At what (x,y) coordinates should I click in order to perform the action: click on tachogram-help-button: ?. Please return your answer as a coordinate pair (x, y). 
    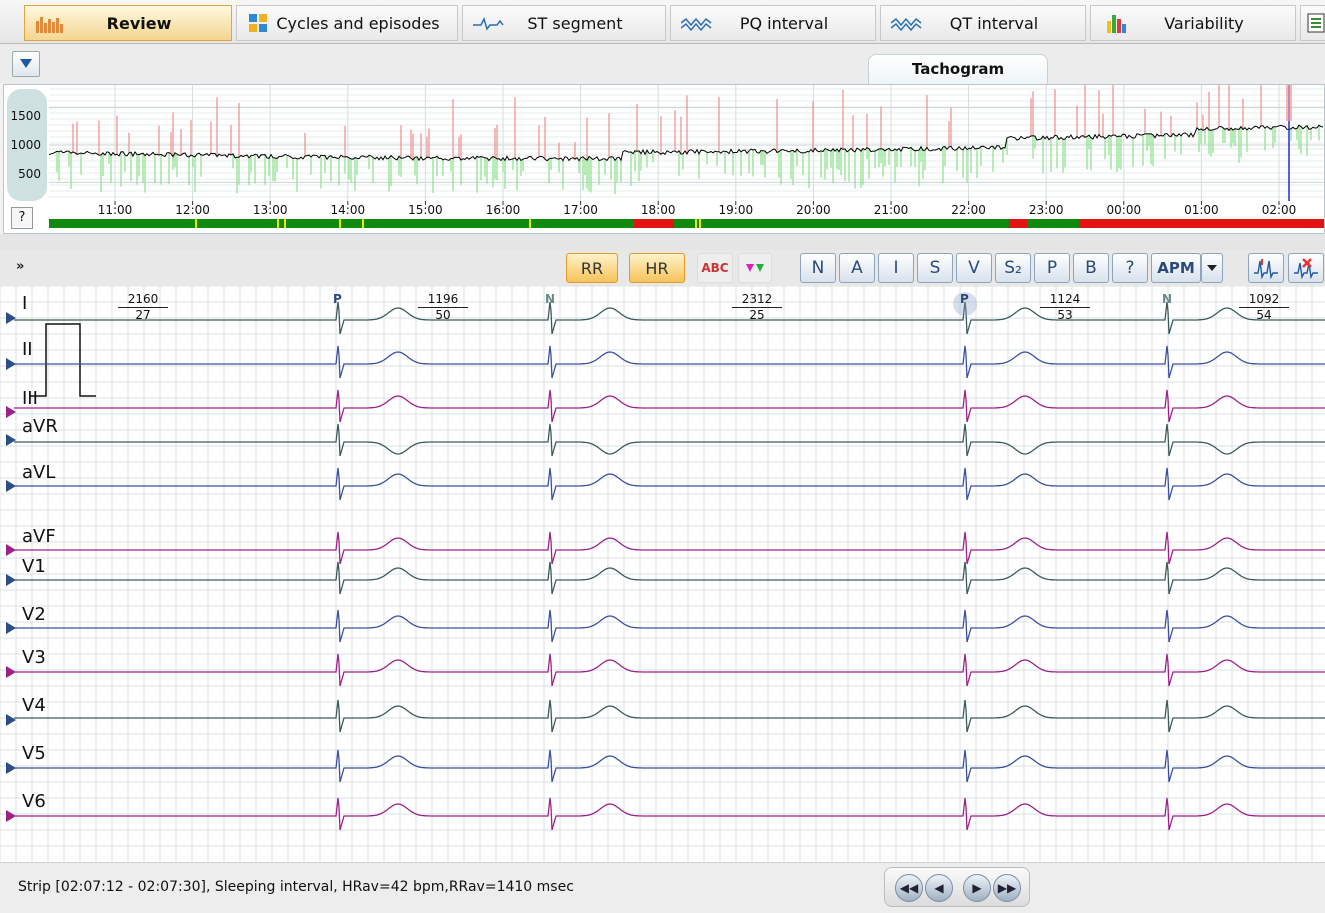
    Looking at the image, I should click on (22, 218).